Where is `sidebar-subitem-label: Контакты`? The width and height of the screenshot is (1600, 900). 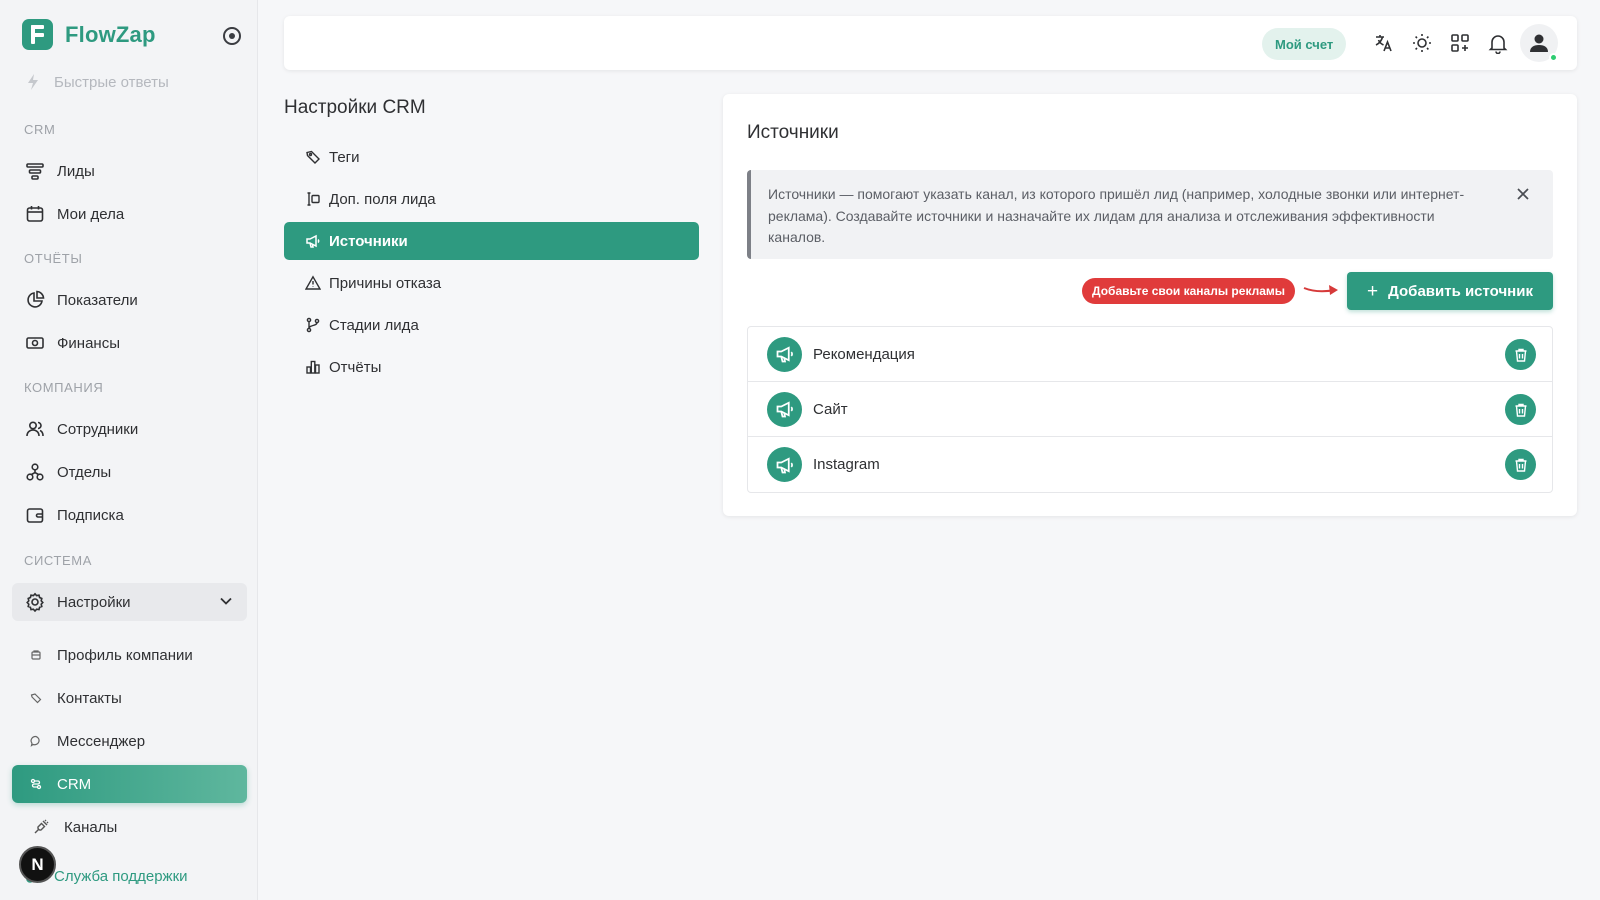
sidebar-subitem-label: Контакты is located at coordinates (89, 698).